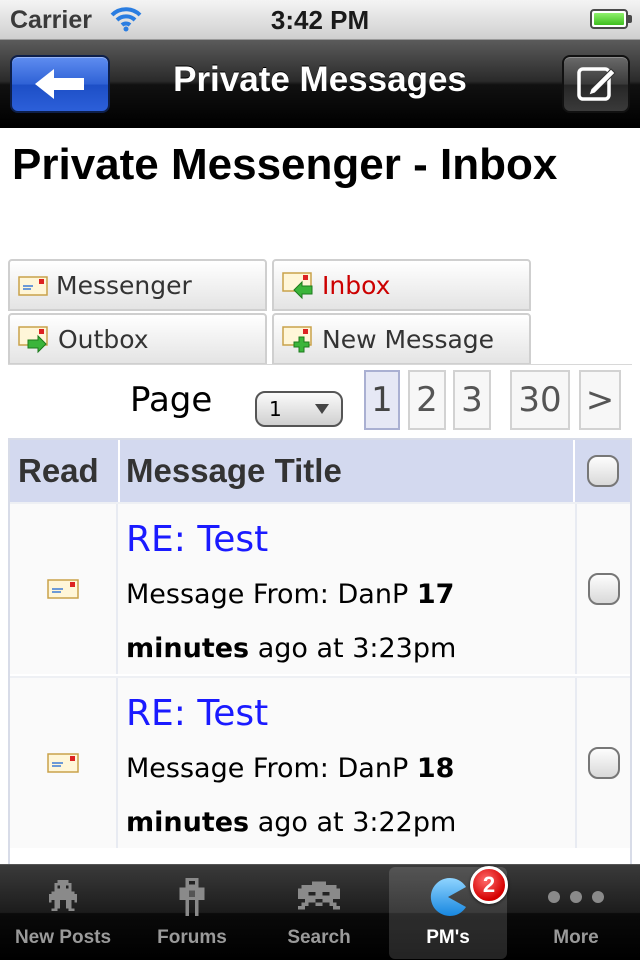  What do you see at coordinates (401, 285) in the screenshot?
I see `tab-inbox: Inbox` at bounding box center [401, 285].